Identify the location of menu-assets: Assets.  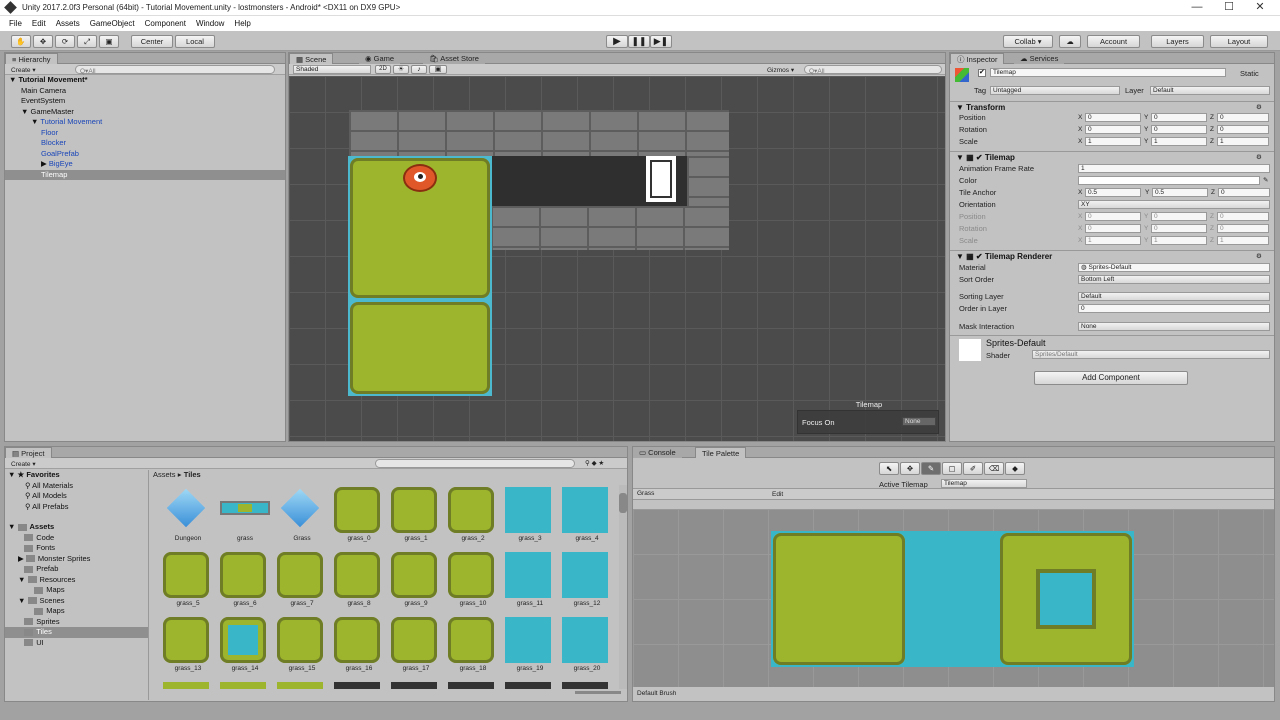
(68, 23).